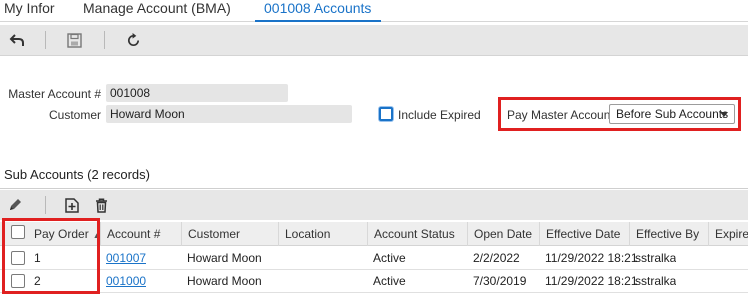 Image resolution: width=748 pixels, height=296 pixels. What do you see at coordinates (439, 115) in the screenshot?
I see `include-expired-label: Include Expired` at bounding box center [439, 115].